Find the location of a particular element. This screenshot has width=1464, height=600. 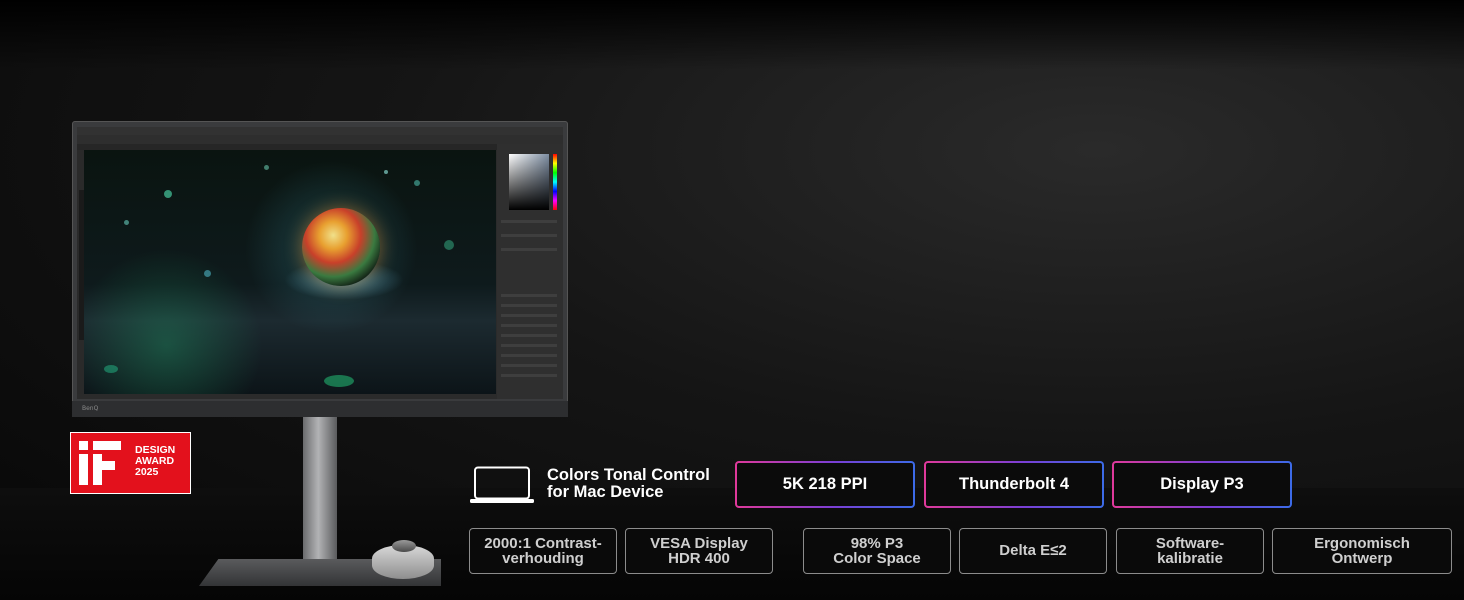

monitor-brand-logo: BenQ is located at coordinates (90, 408).